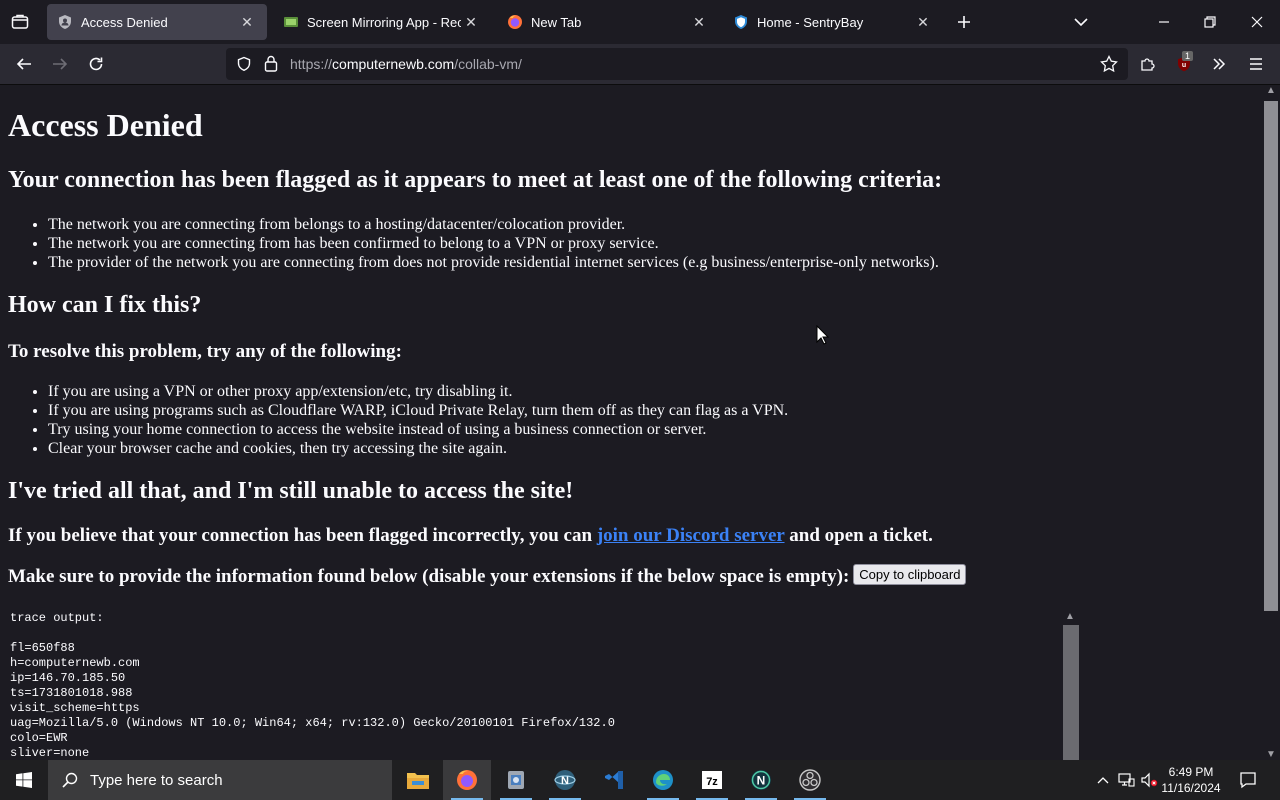 This screenshot has width=1280, height=800. I want to click on search-icon, so click(70, 780).